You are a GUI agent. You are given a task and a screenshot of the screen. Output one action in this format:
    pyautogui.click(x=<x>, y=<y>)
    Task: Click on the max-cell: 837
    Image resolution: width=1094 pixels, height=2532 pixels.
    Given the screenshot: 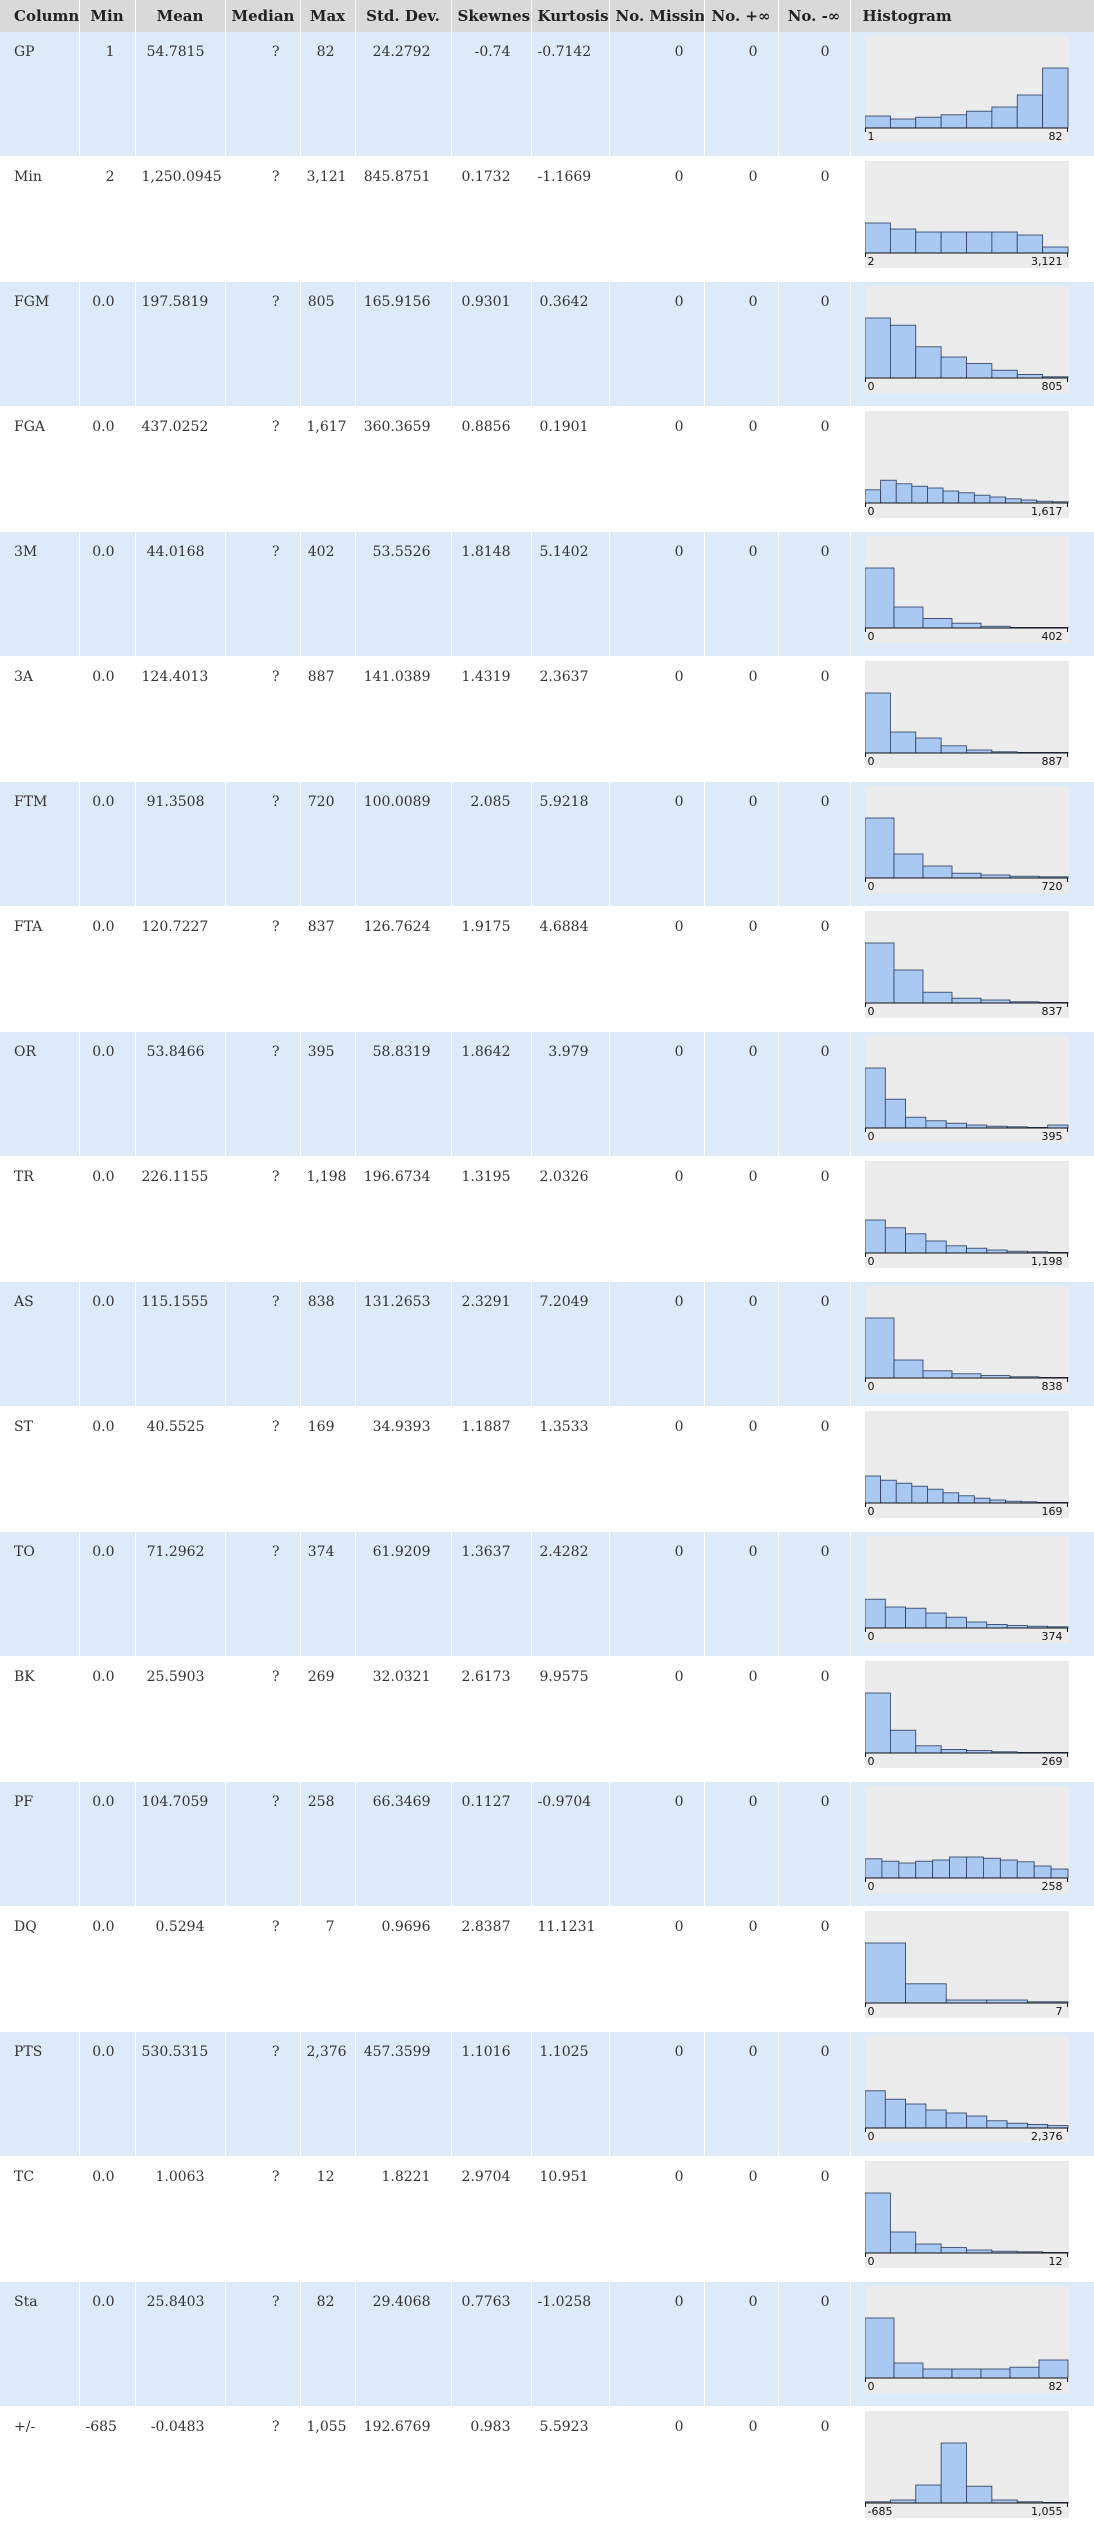 What is the action you would take?
    pyautogui.click(x=328, y=969)
    